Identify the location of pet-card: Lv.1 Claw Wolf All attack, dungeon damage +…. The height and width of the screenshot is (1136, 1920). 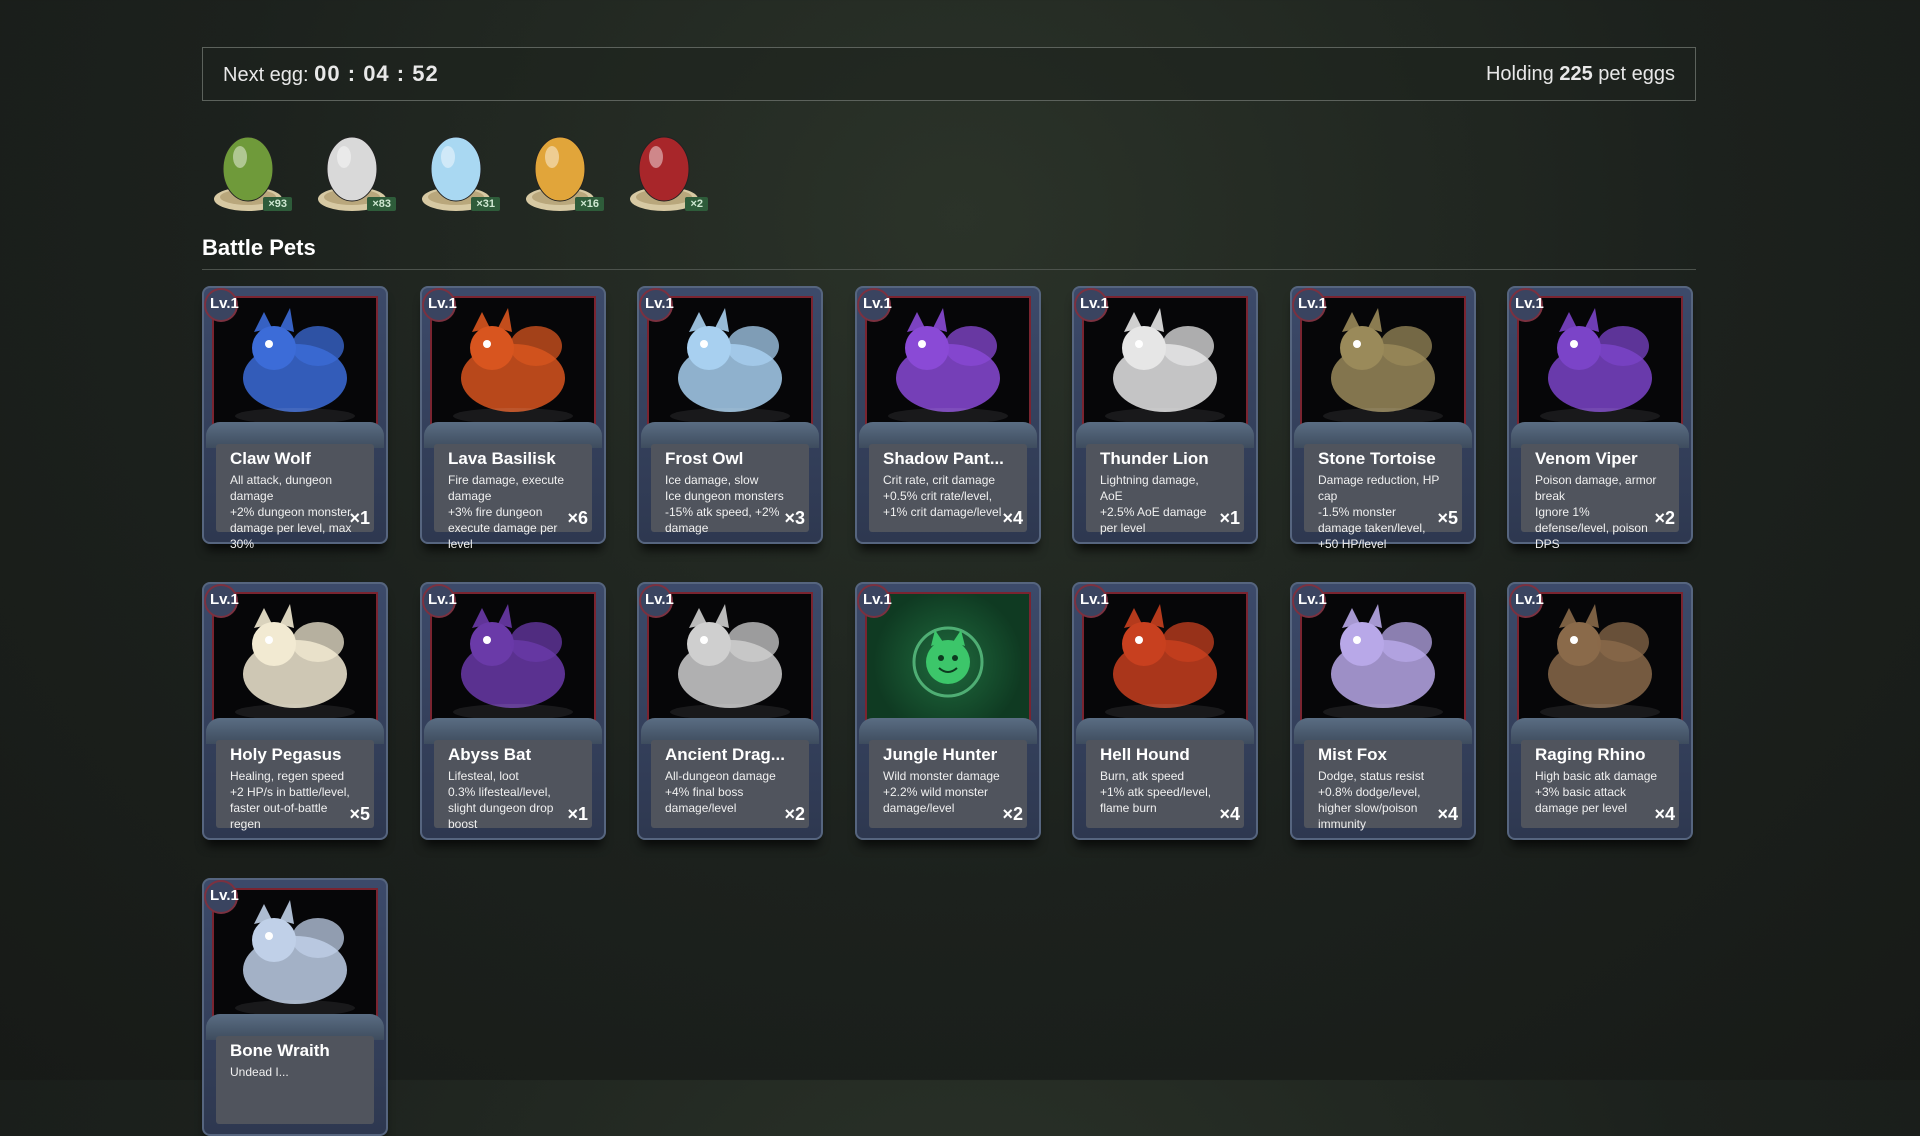
(295, 418).